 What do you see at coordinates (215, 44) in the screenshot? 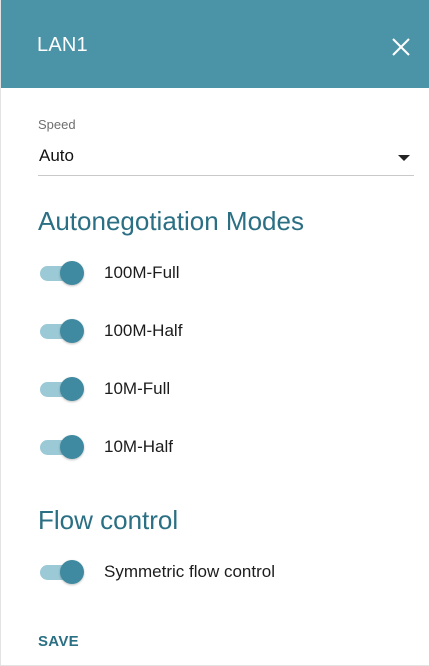
I see `dialog-header: LAN1` at bounding box center [215, 44].